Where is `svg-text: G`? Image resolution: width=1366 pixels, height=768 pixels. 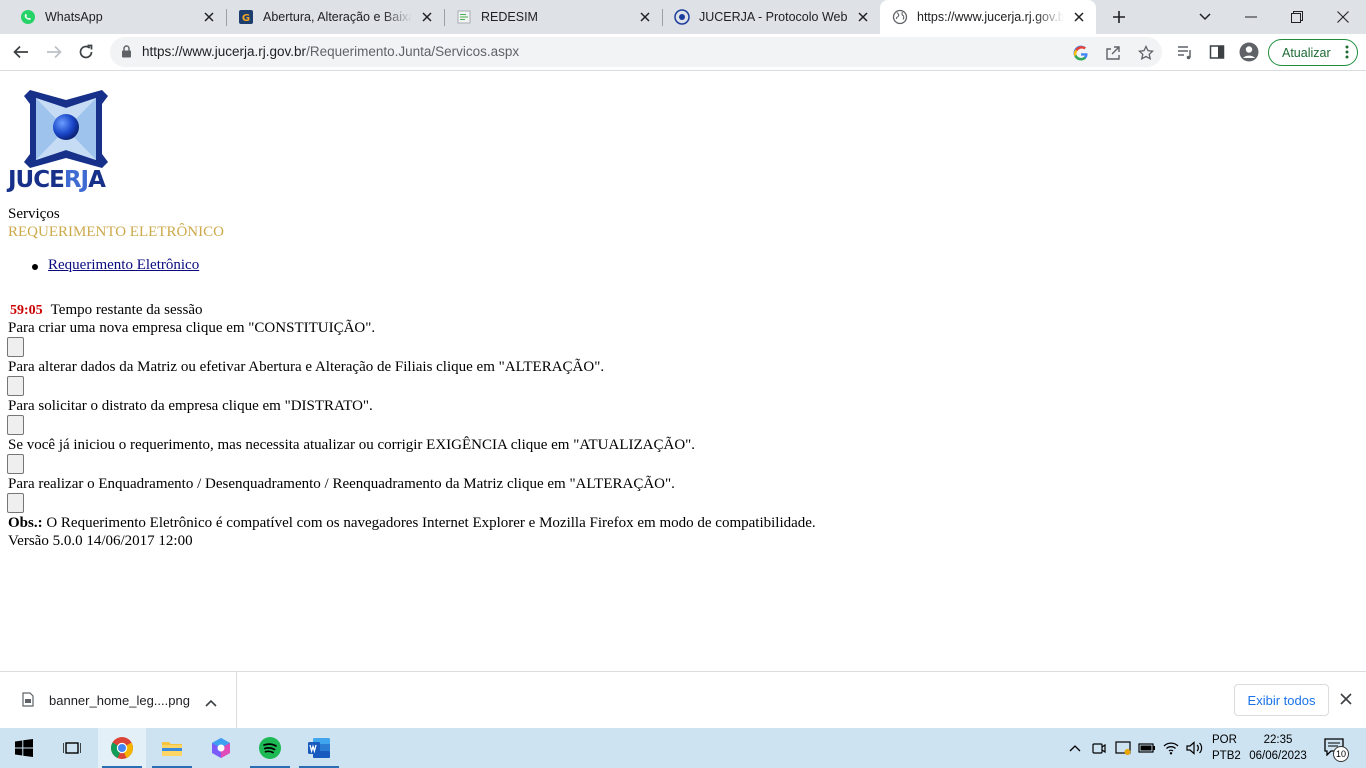 svg-text: G is located at coordinates (246, 18).